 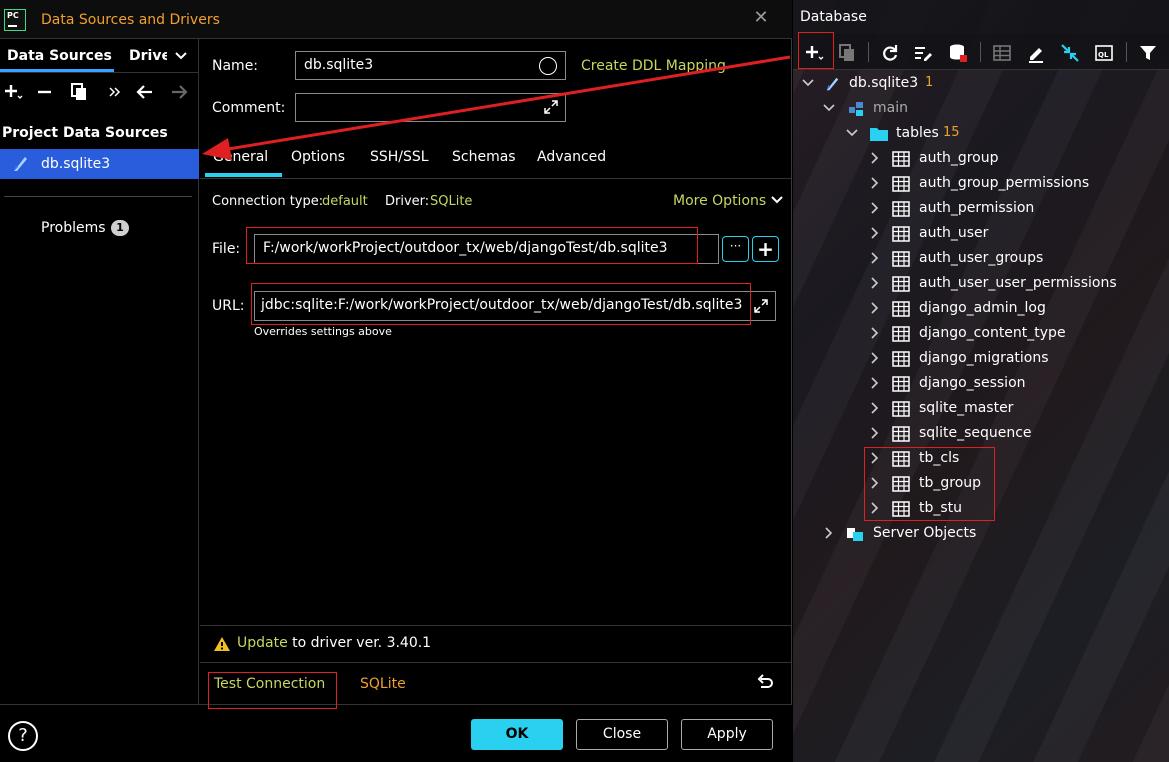 I want to click on tree-node-table: django_content_type, so click(x=981, y=333).